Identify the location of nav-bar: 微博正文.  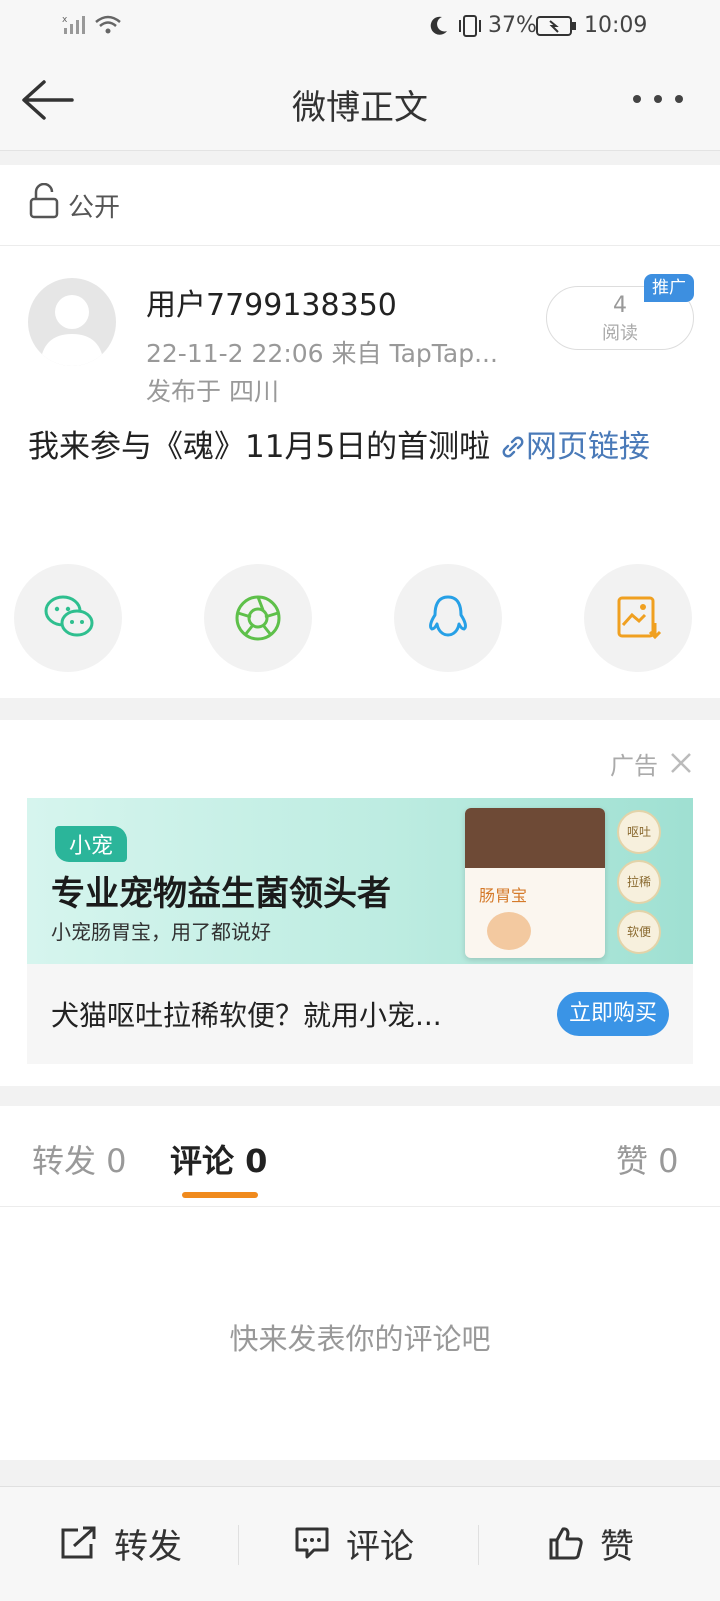
(360, 102).